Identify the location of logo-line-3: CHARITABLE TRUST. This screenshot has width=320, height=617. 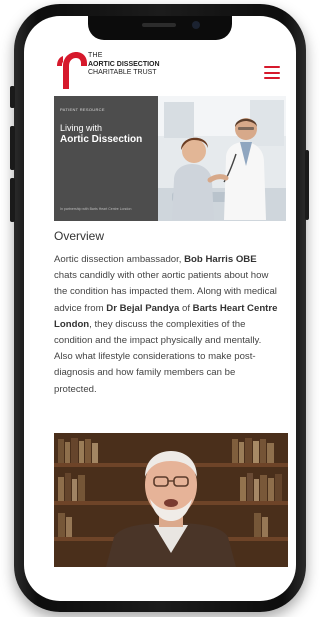
(122, 72).